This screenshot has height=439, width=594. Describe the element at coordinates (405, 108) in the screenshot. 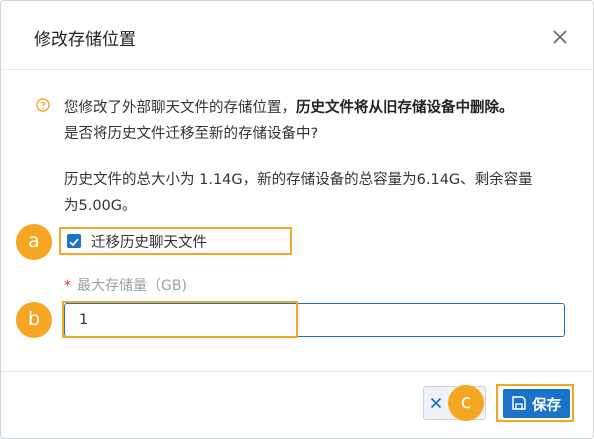

I see `message-warning-text: 历史文件将从旧存储设备中删除。` at that location.